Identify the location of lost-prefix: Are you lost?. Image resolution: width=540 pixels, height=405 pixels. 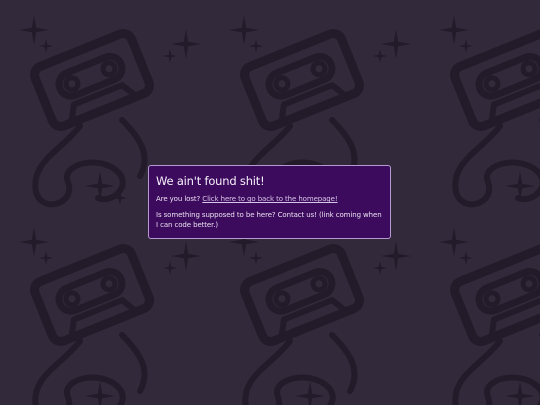
(179, 199).